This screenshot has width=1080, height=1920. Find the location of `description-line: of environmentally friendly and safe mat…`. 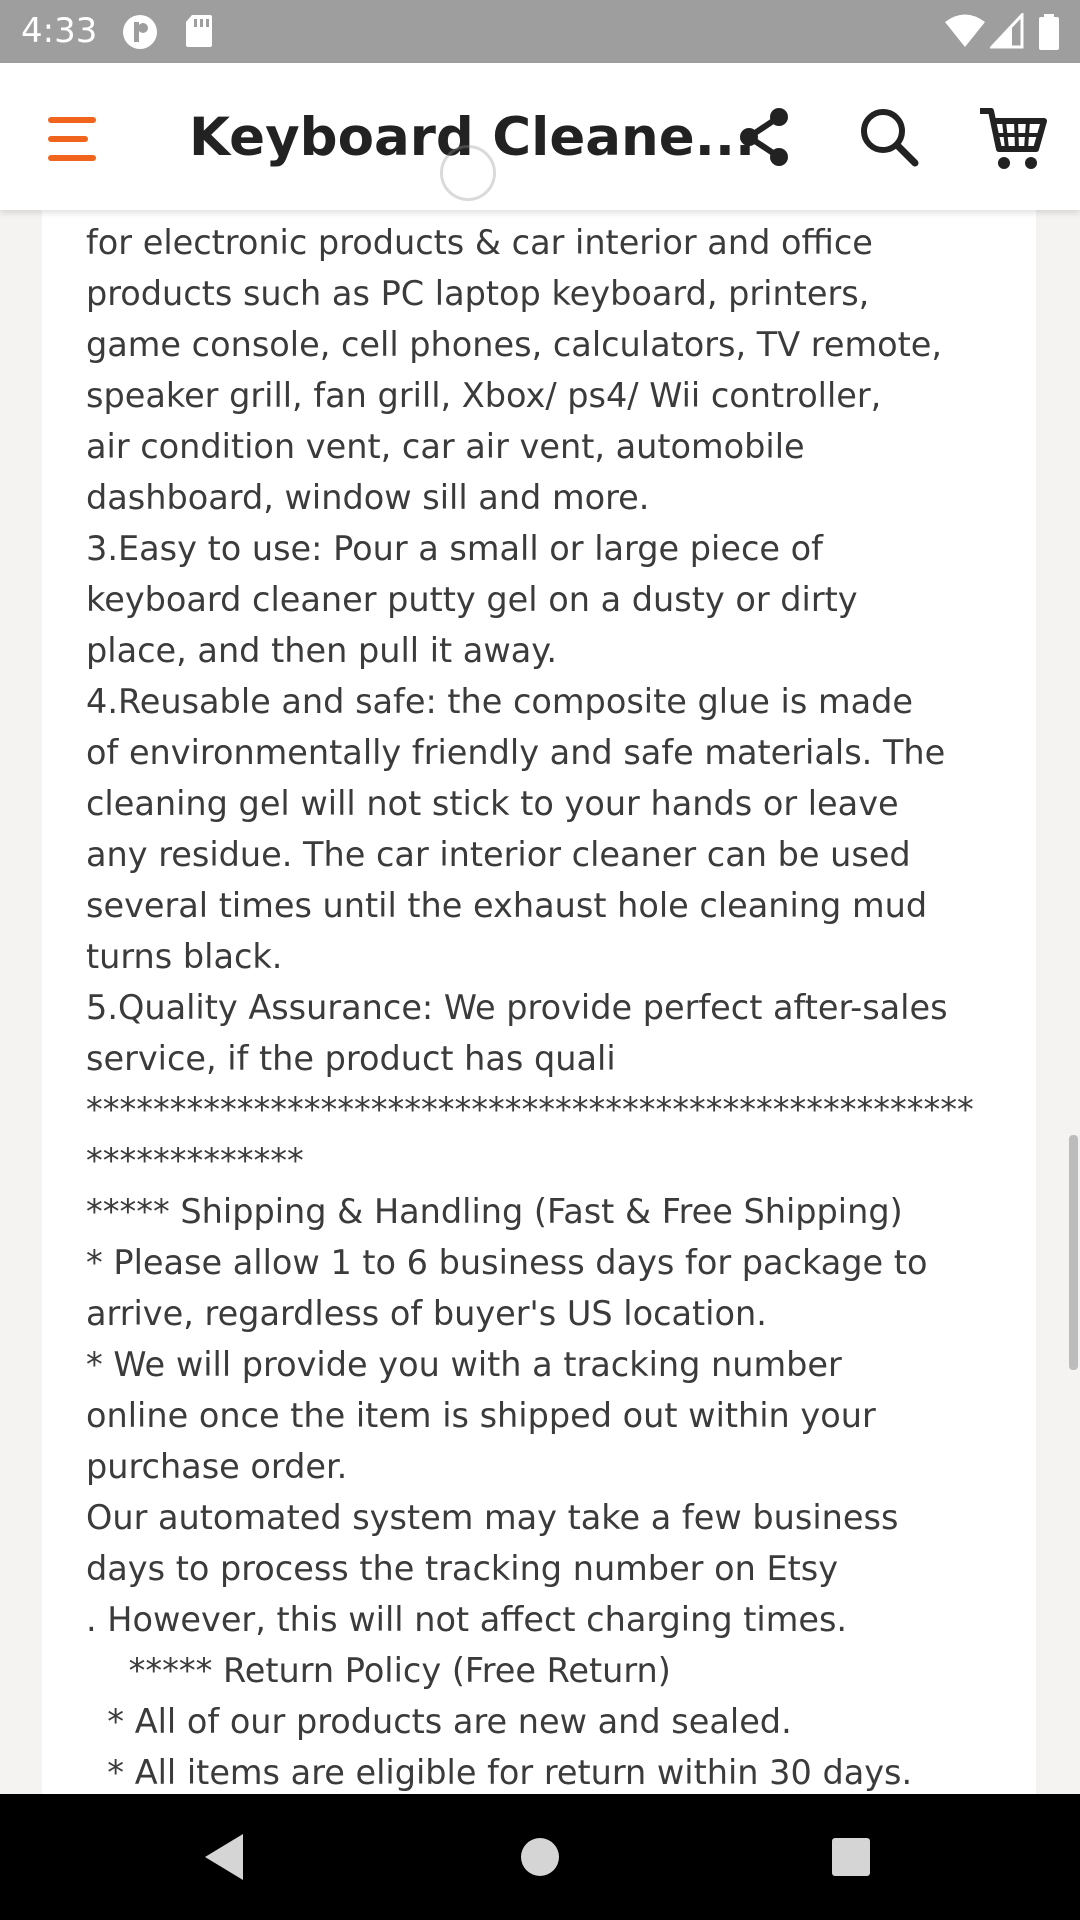

description-line: of environmentally friendly and safe mat… is located at coordinates (516, 752).